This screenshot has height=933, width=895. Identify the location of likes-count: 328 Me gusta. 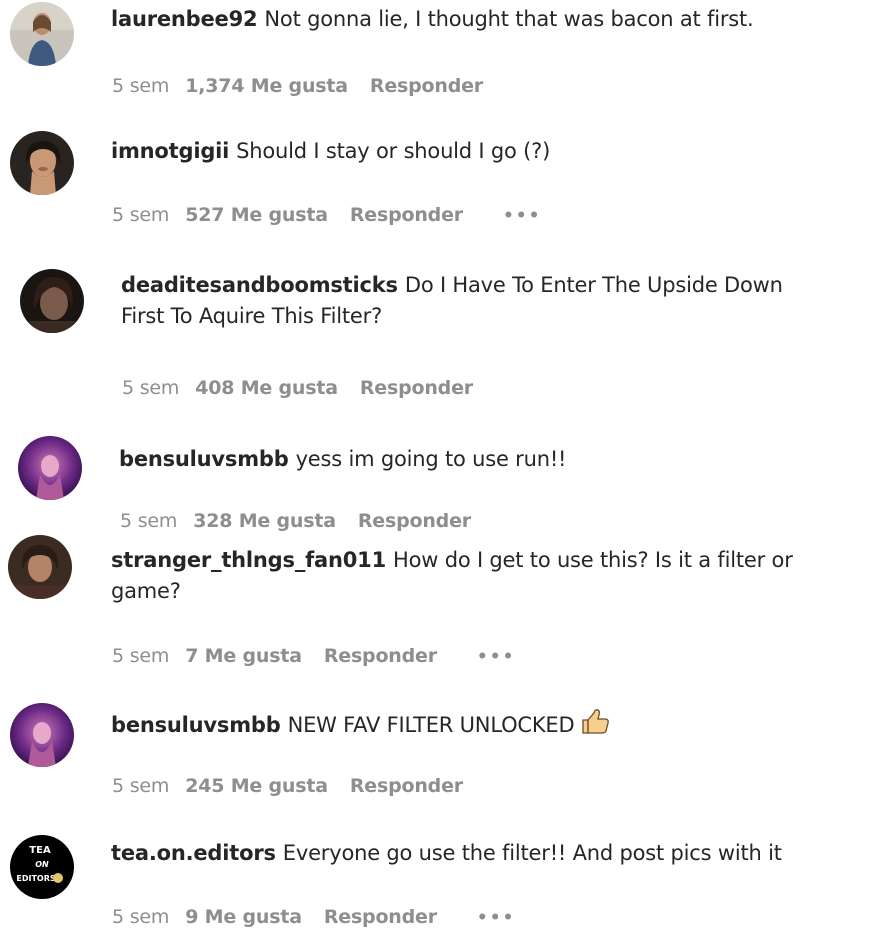
(264, 521).